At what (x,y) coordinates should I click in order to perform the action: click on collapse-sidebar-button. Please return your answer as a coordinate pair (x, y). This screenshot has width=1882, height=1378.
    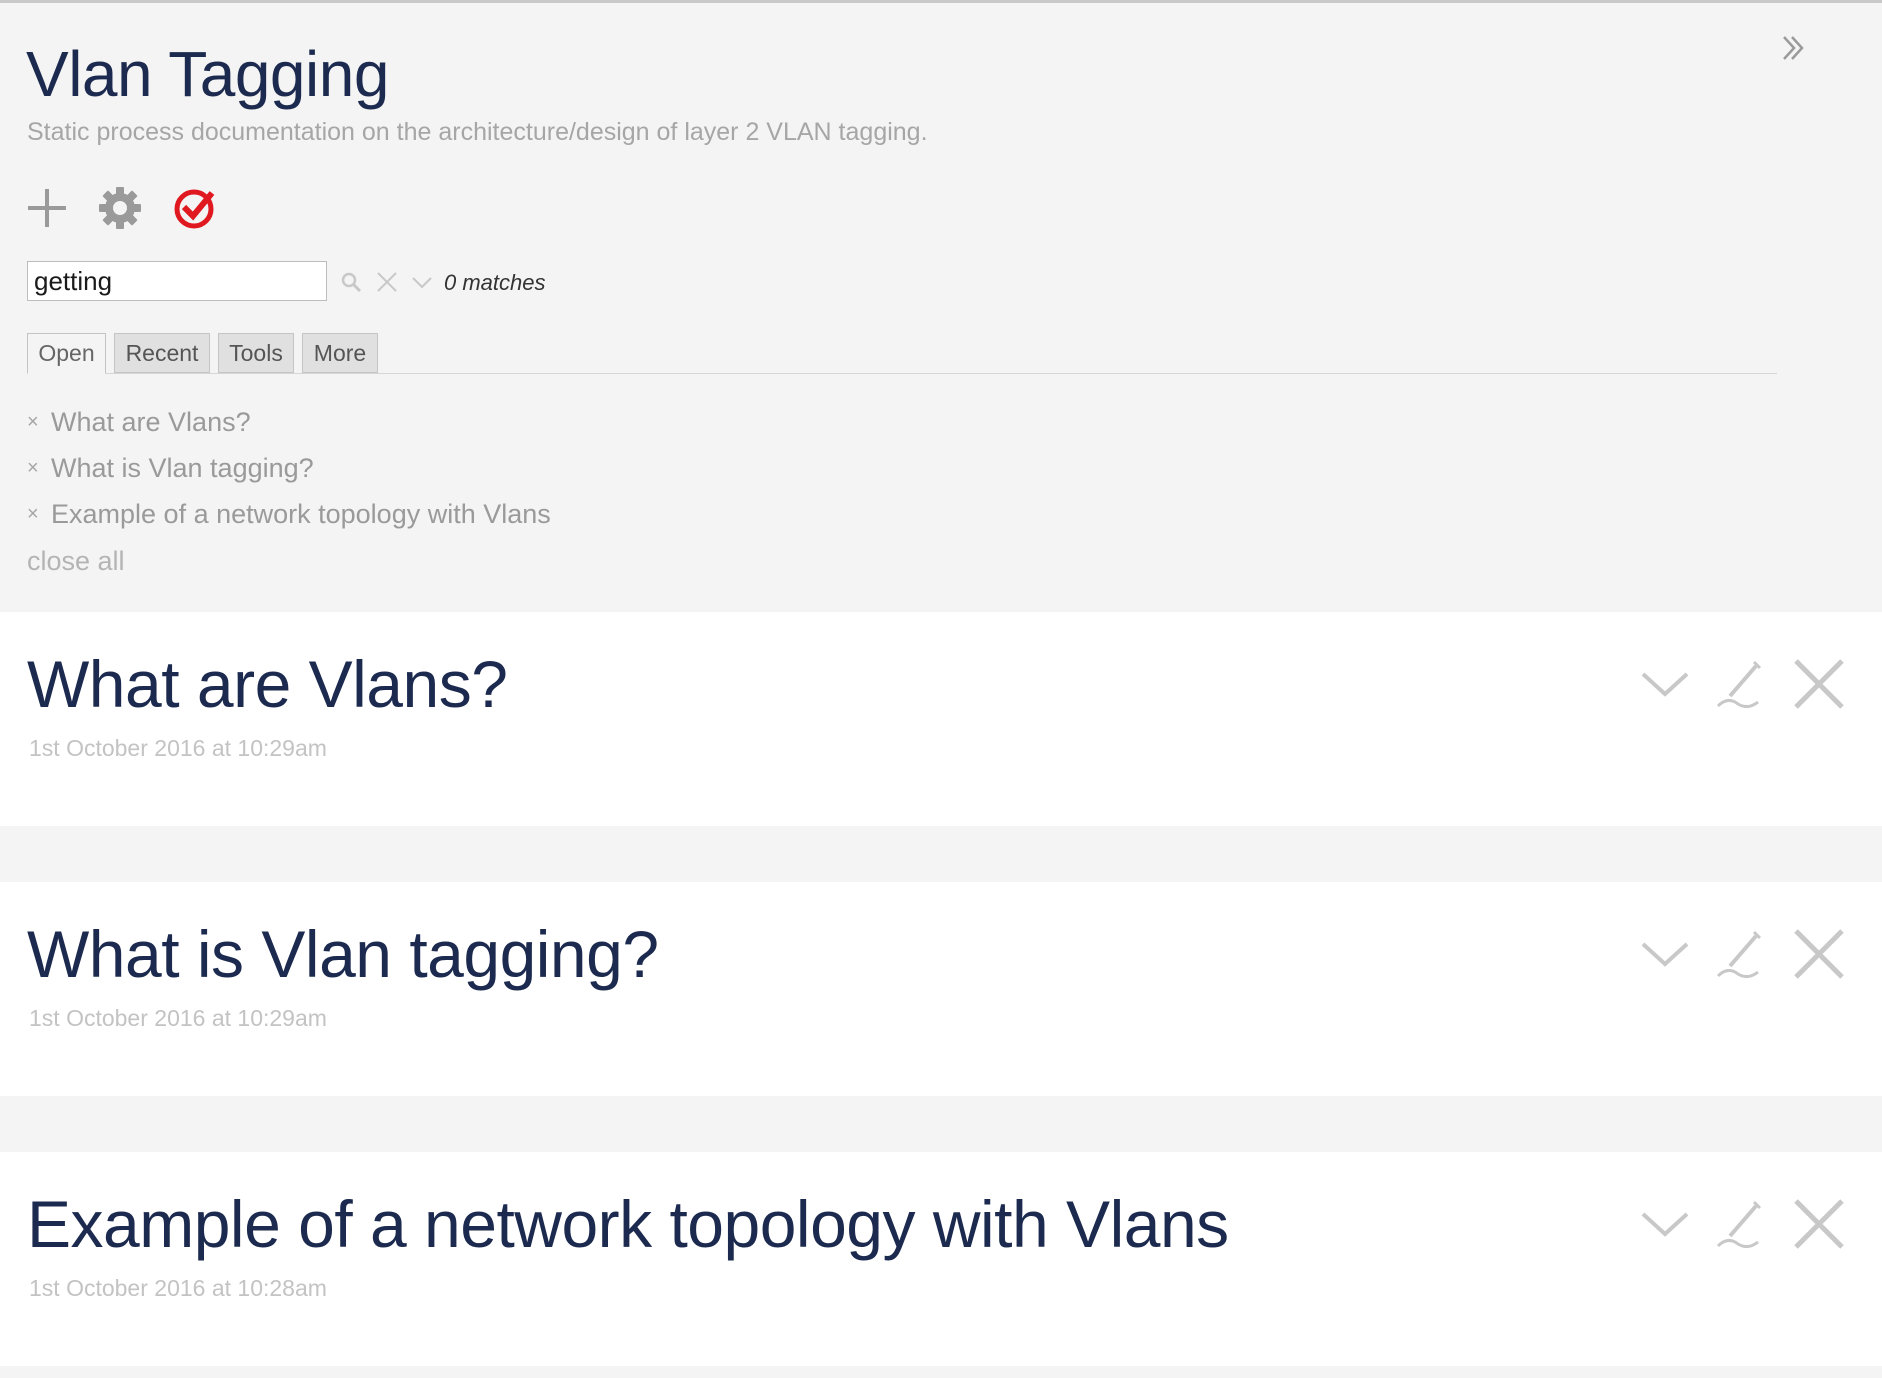
    Looking at the image, I should click on (1793, 48).